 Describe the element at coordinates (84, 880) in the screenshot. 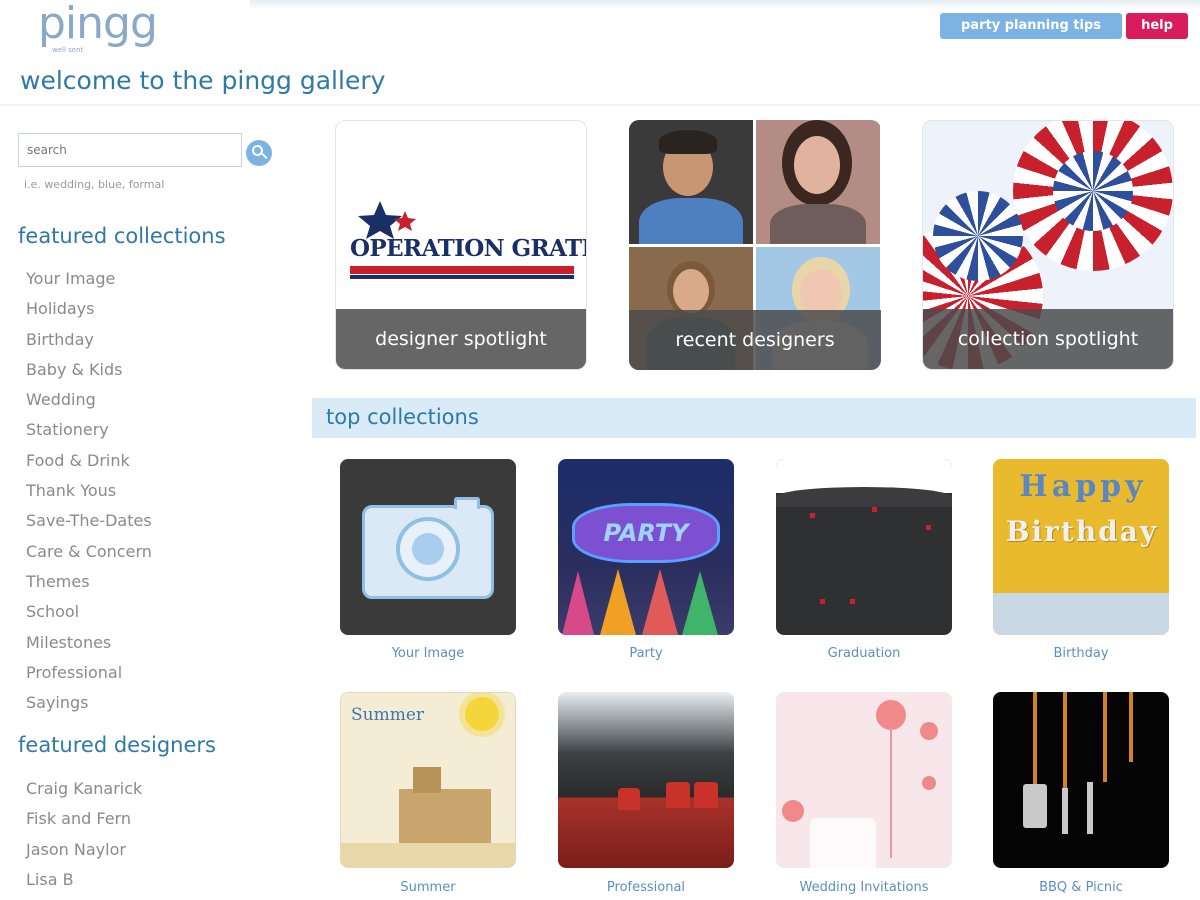

I see `designer-link: Lisa B` at that location.